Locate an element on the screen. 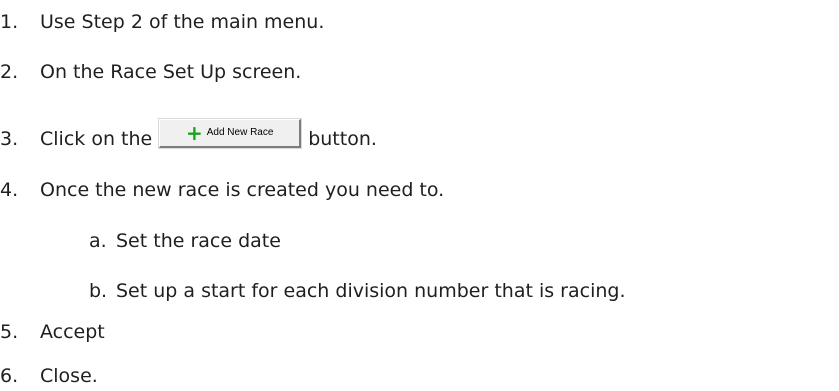  step-1: 1. Use Step 2 of the main menu. is located at coordinates (162, 22).